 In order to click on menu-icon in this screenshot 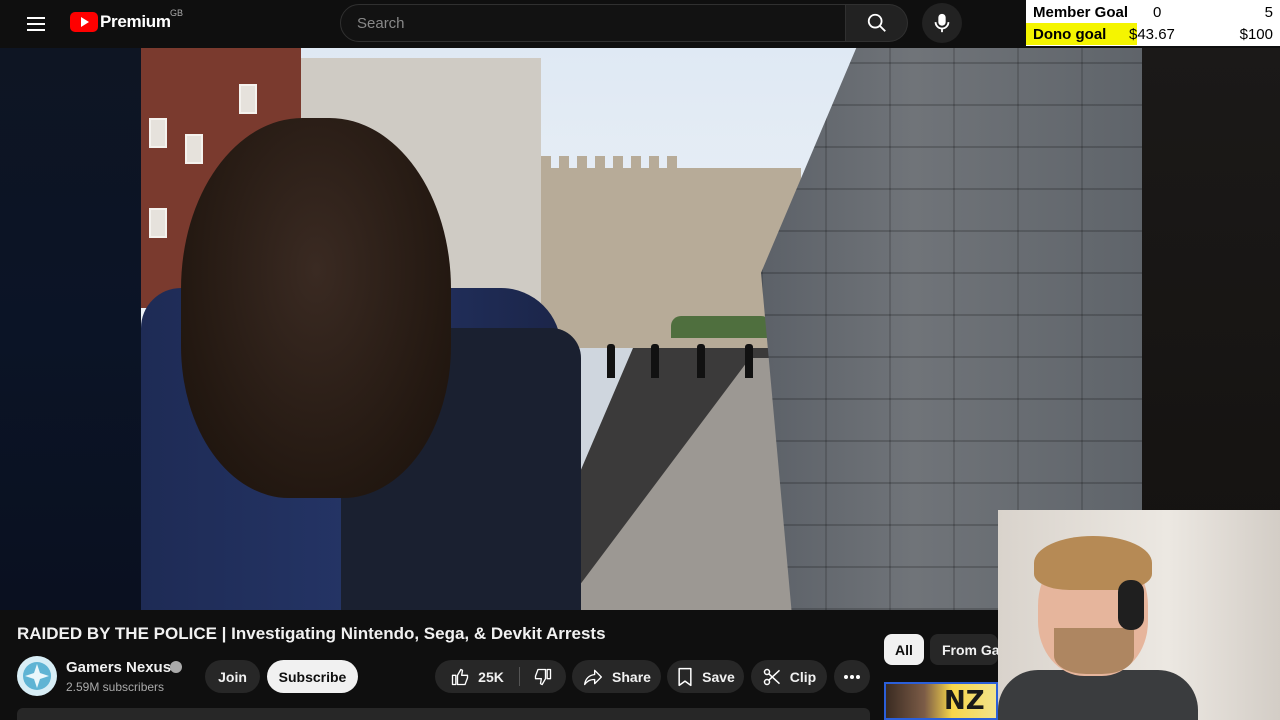, I will do `click(36, 24)`.